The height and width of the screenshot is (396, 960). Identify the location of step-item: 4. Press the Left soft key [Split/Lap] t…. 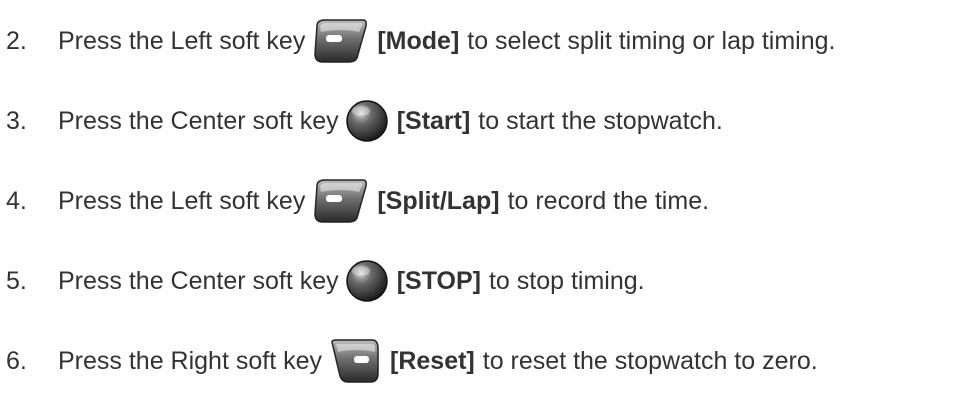
(357, 201).